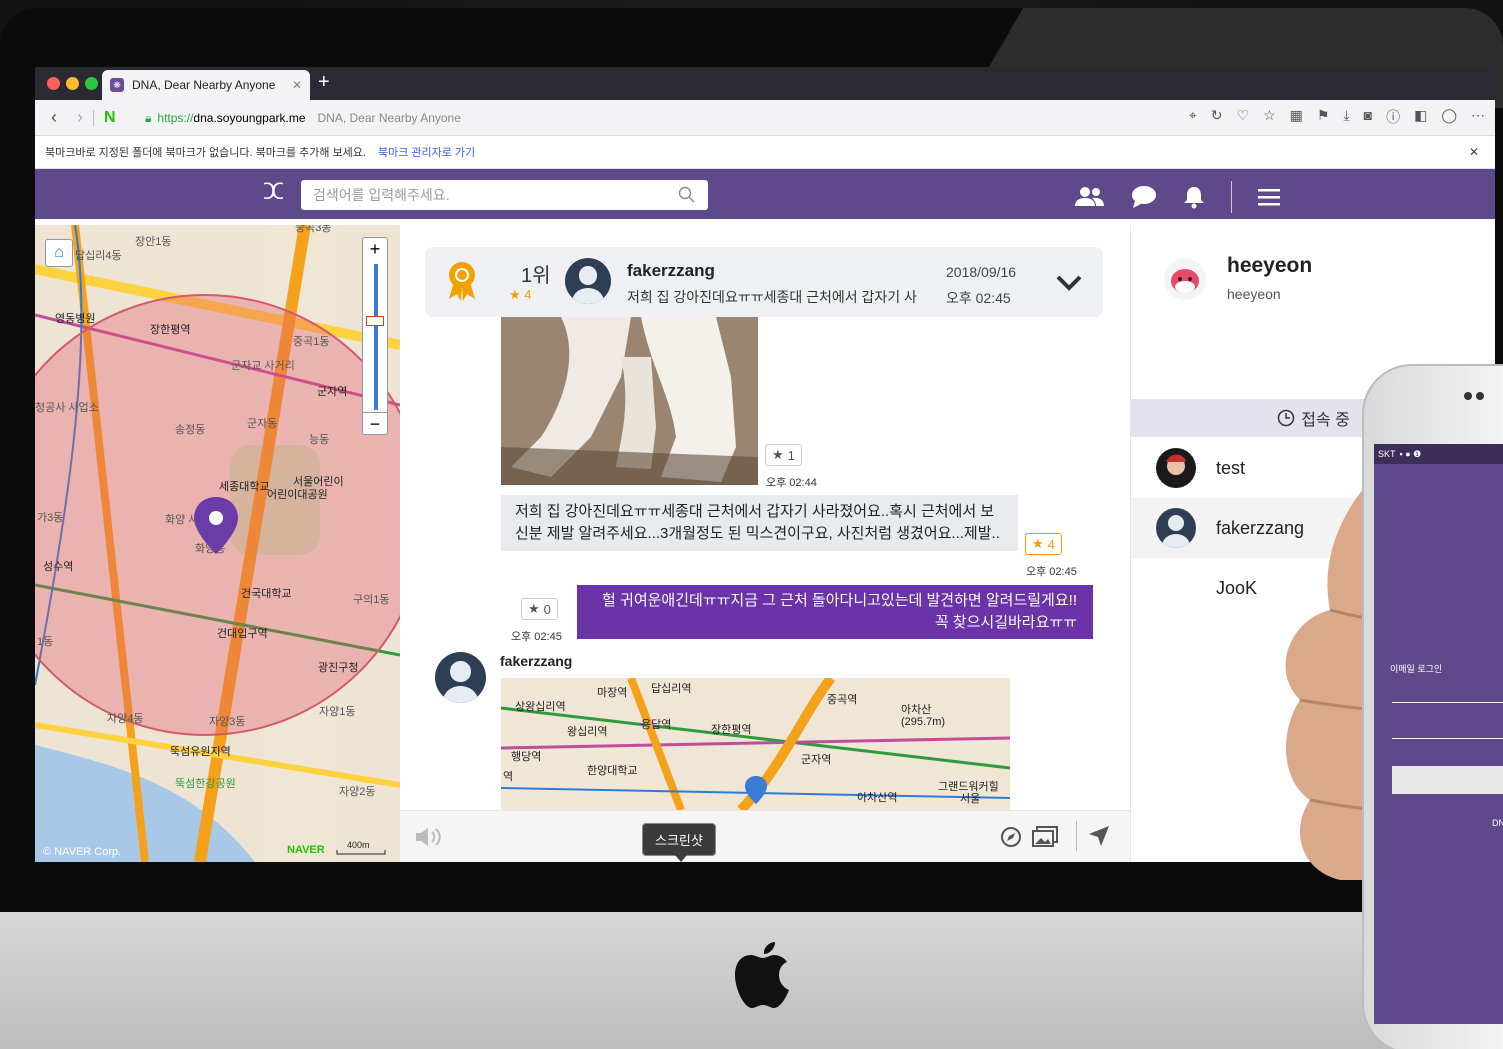 This screenshot has width=1503, height=1049. I want to click on phone-footer-text: DN, so click(1497, 823).